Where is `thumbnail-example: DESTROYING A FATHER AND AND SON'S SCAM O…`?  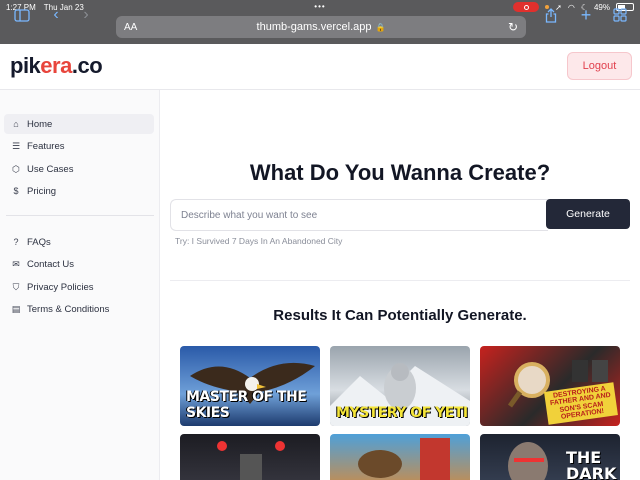 thumbnail-example: DESTROYING A FATHER AND AND SON'S SCAM O… is located at coordinates (550, 386).